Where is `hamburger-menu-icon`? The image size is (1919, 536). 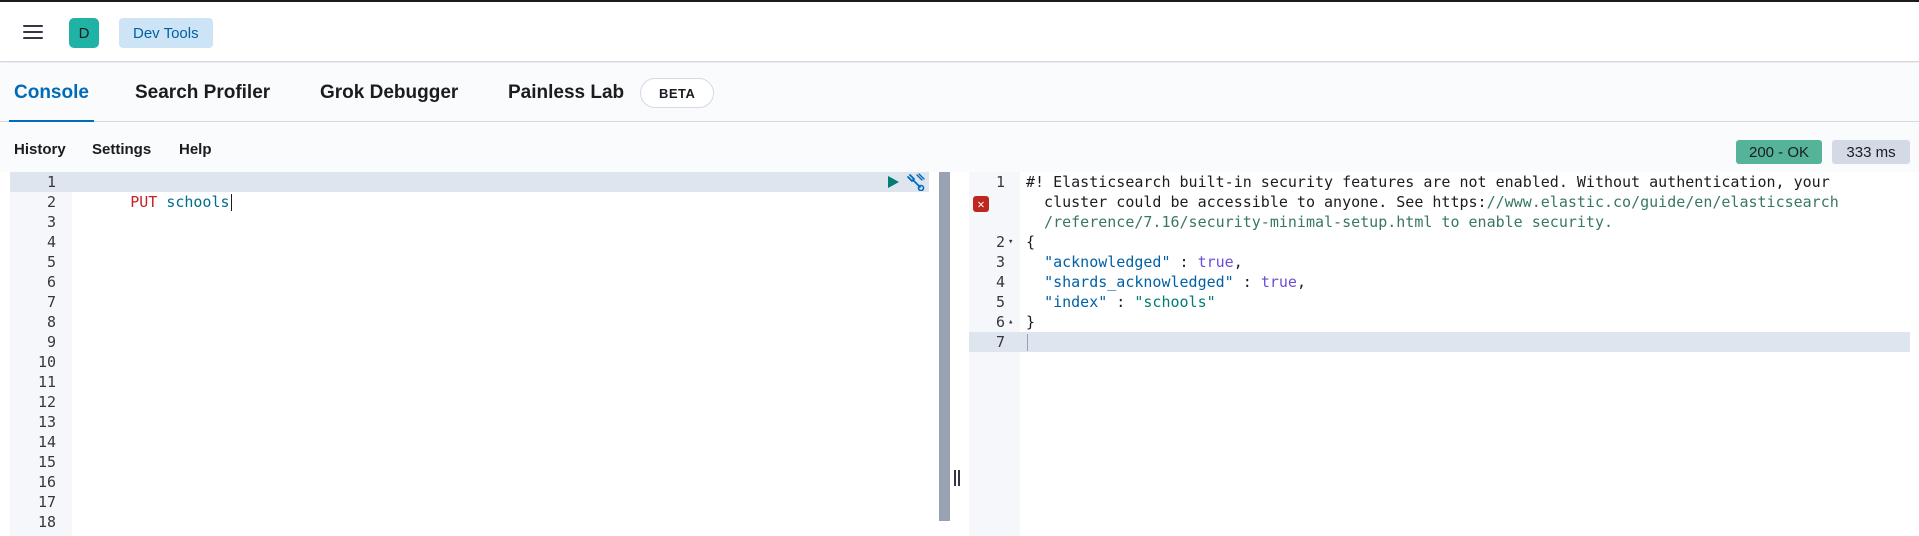 hamburger-menu-icon is located at coordinates (34, 33).